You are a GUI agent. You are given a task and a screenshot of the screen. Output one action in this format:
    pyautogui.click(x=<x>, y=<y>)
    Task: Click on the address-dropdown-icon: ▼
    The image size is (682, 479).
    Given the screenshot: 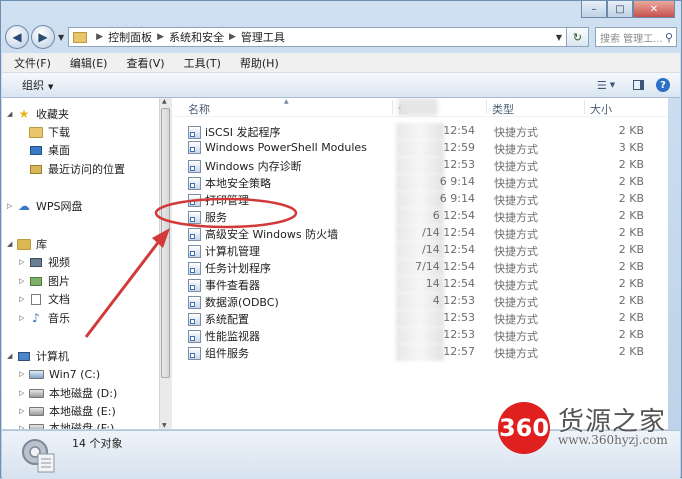 What is the action you would take?
    pyautogui.click(x=559, y=37)
    